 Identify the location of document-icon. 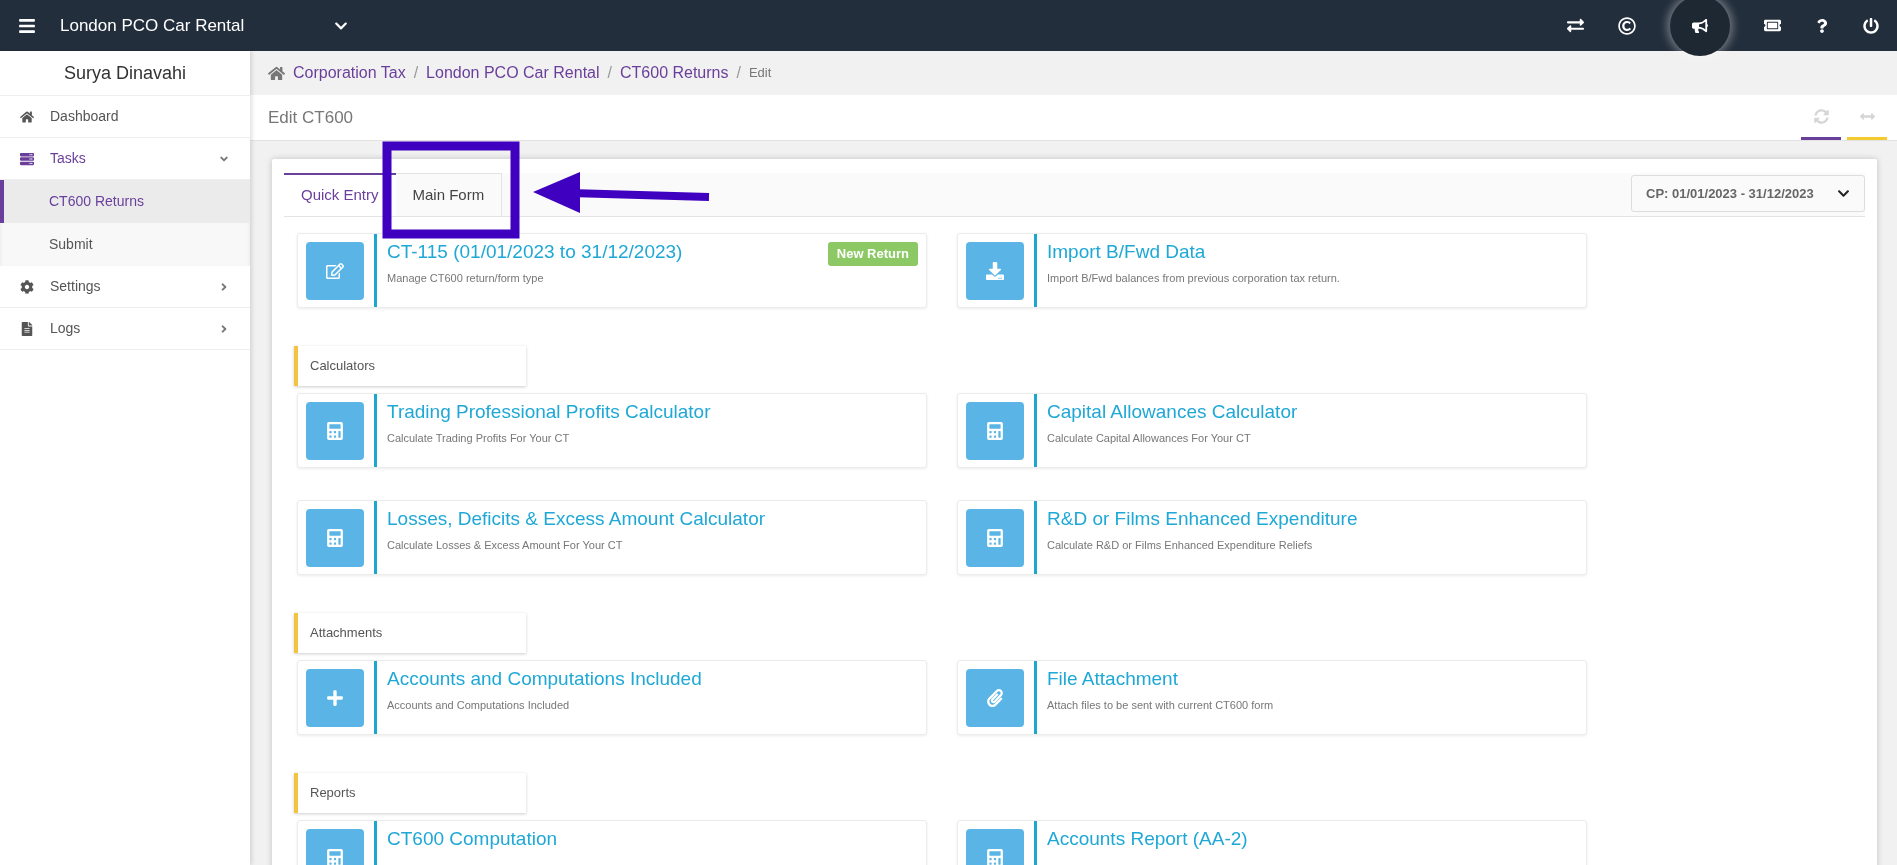
(27, 328).